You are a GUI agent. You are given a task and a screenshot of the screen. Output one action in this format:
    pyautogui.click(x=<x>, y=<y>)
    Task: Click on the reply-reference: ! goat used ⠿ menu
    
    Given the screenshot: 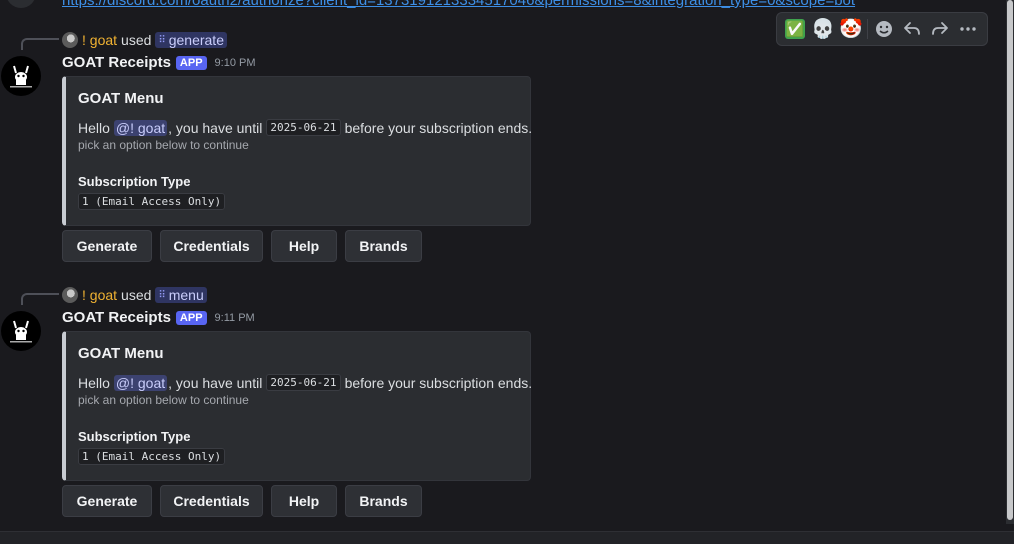 What is the action you would take?
    pyautogui.click(x=134, y=295)
    